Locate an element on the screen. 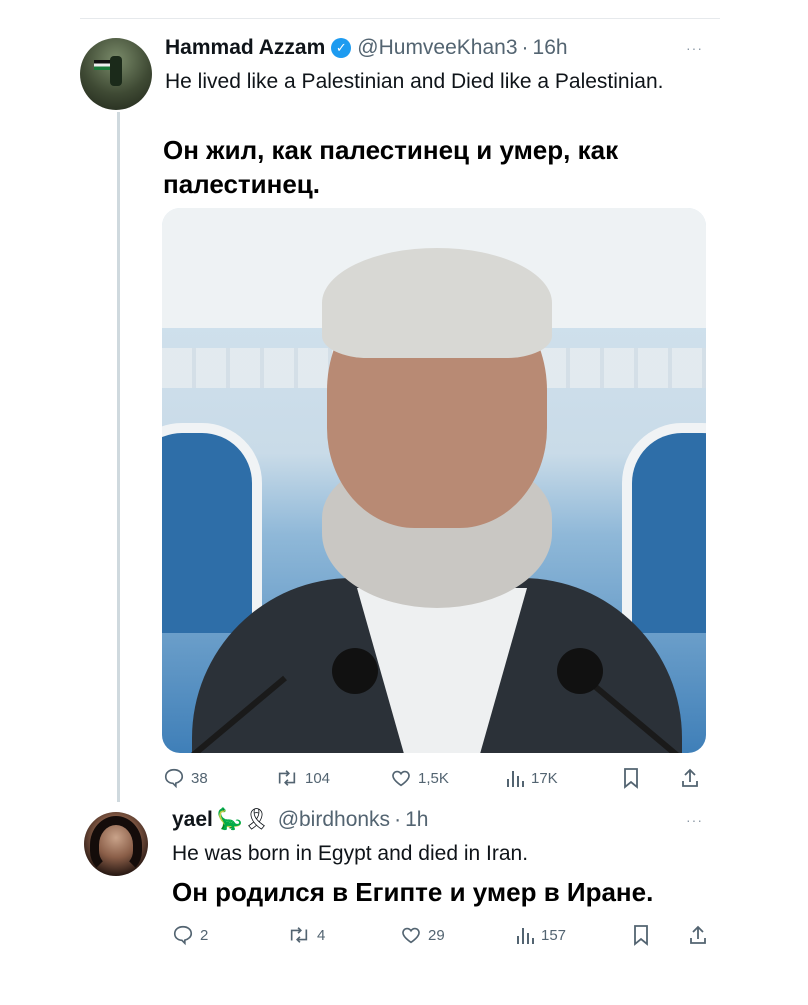 The height and width of the screenshot is (1005, 808). retweet-count: 104 is located at coordinates (318, 778).